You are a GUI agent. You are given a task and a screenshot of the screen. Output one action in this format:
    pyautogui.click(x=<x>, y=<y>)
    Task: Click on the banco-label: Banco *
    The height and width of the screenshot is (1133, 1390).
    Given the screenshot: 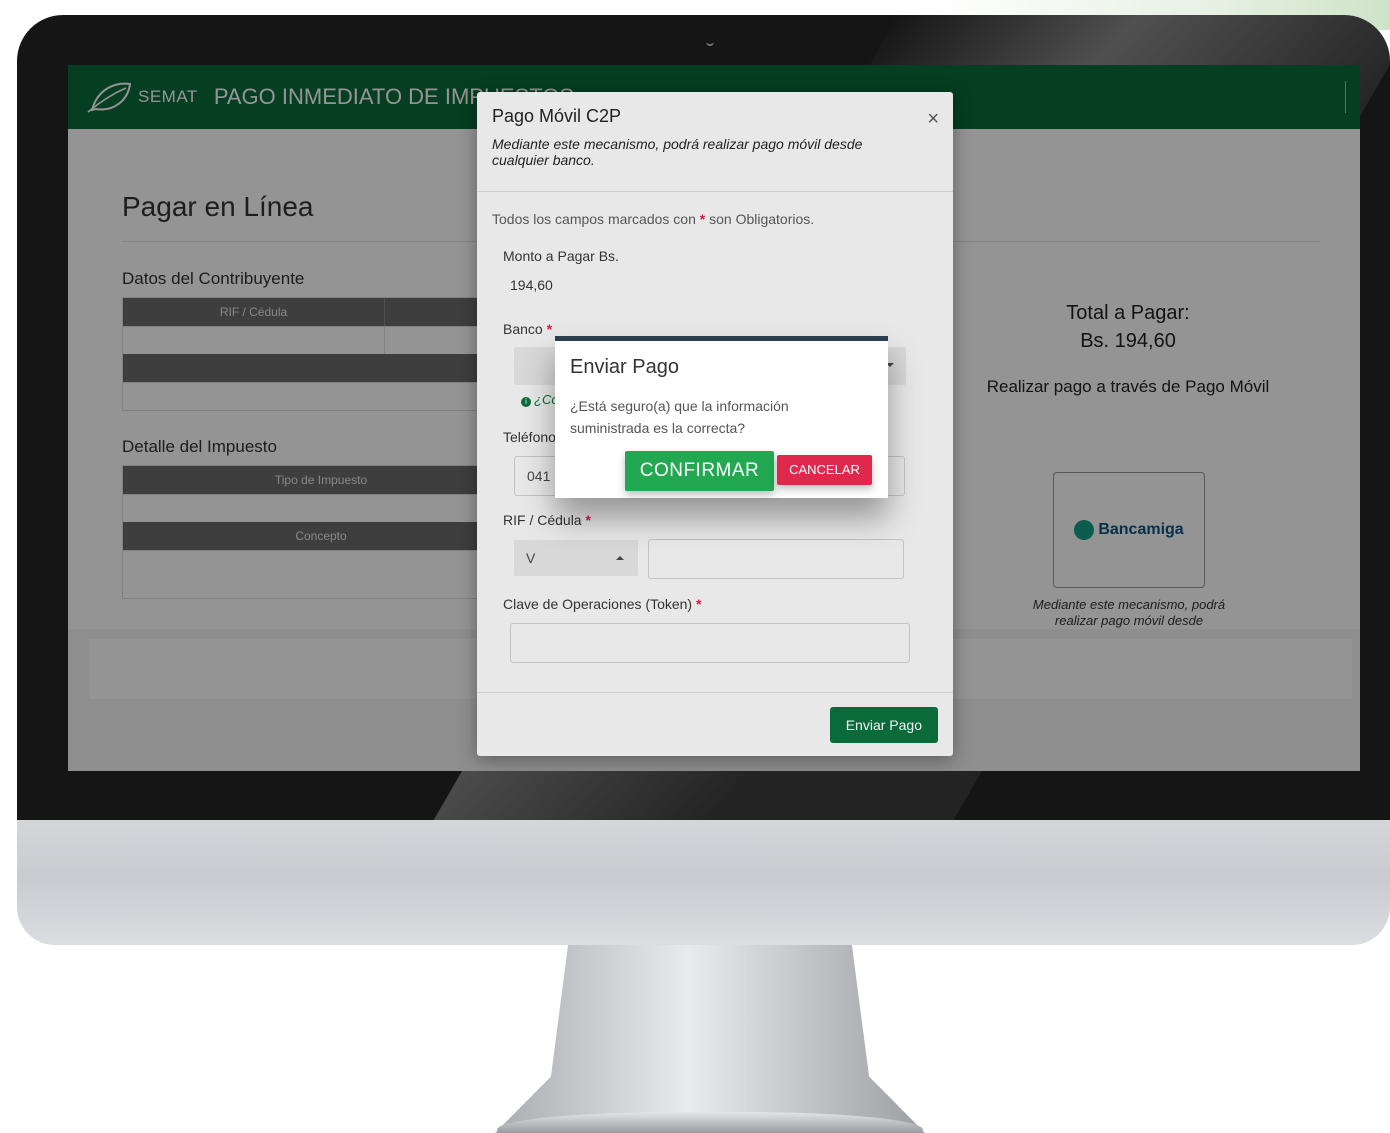 What is the action you would take?
    pyautogui.click(x=527, y=329)
    